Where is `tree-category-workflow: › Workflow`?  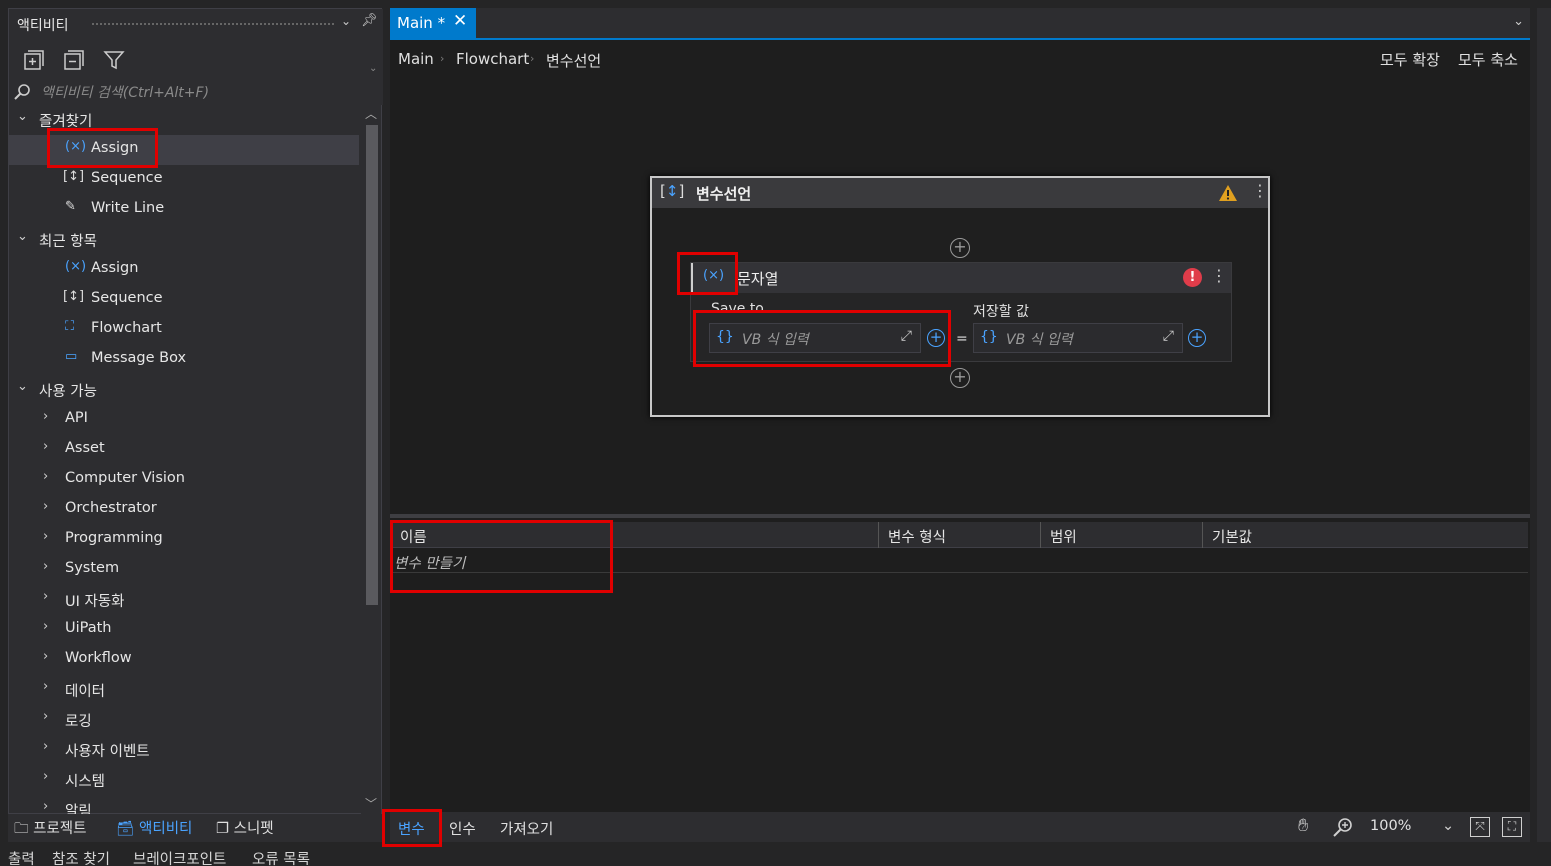
tree-category-workflow: › Workflow is located at coordinates (184, 660).